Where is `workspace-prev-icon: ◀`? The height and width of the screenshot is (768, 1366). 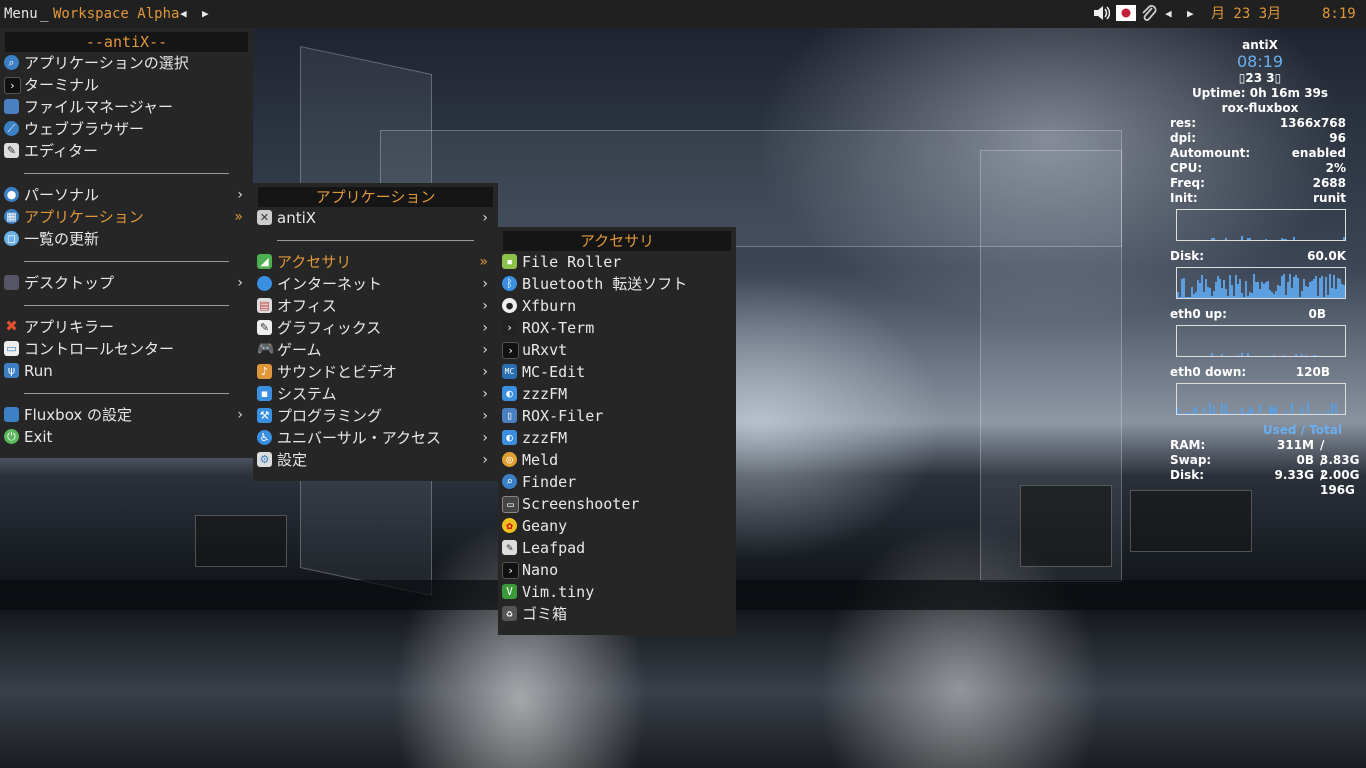 workspace-prev-icon: ◀ is located at coordinates (183, 14).